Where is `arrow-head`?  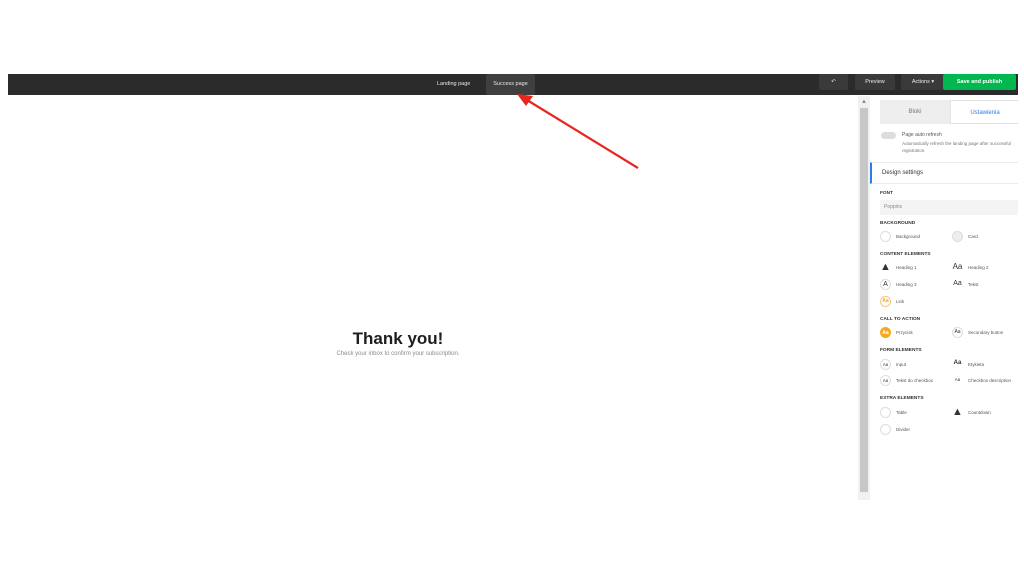
arrow-head is located at coordinates (525, 100).